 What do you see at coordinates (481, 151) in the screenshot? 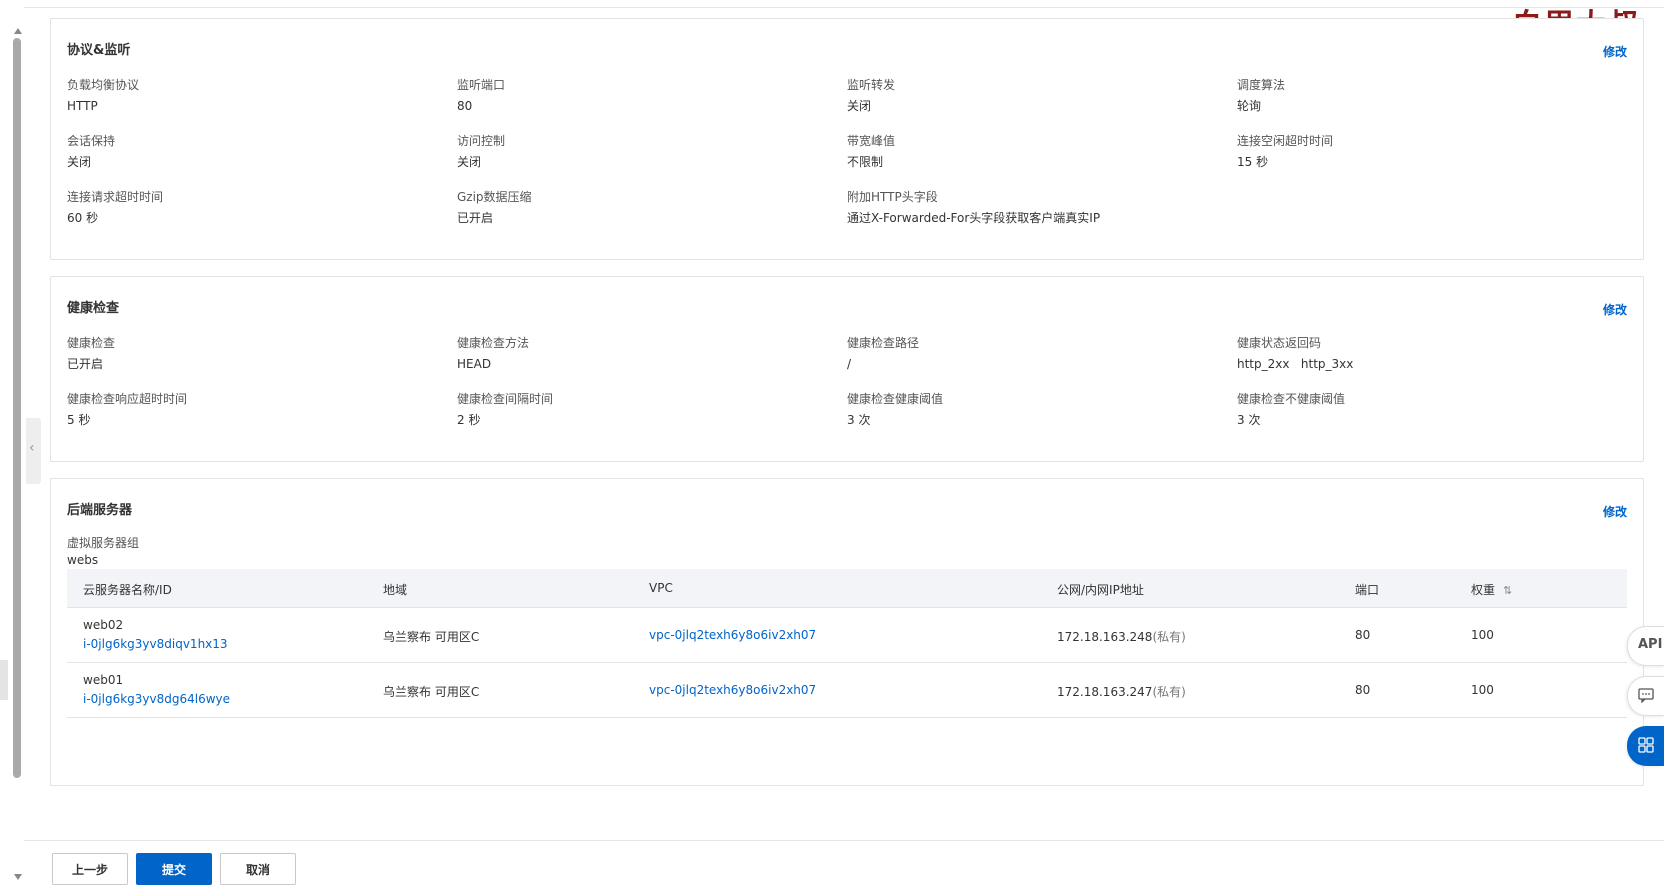
I see `field-acl: 访问控制 关闭` at bounding box center [481, 151].